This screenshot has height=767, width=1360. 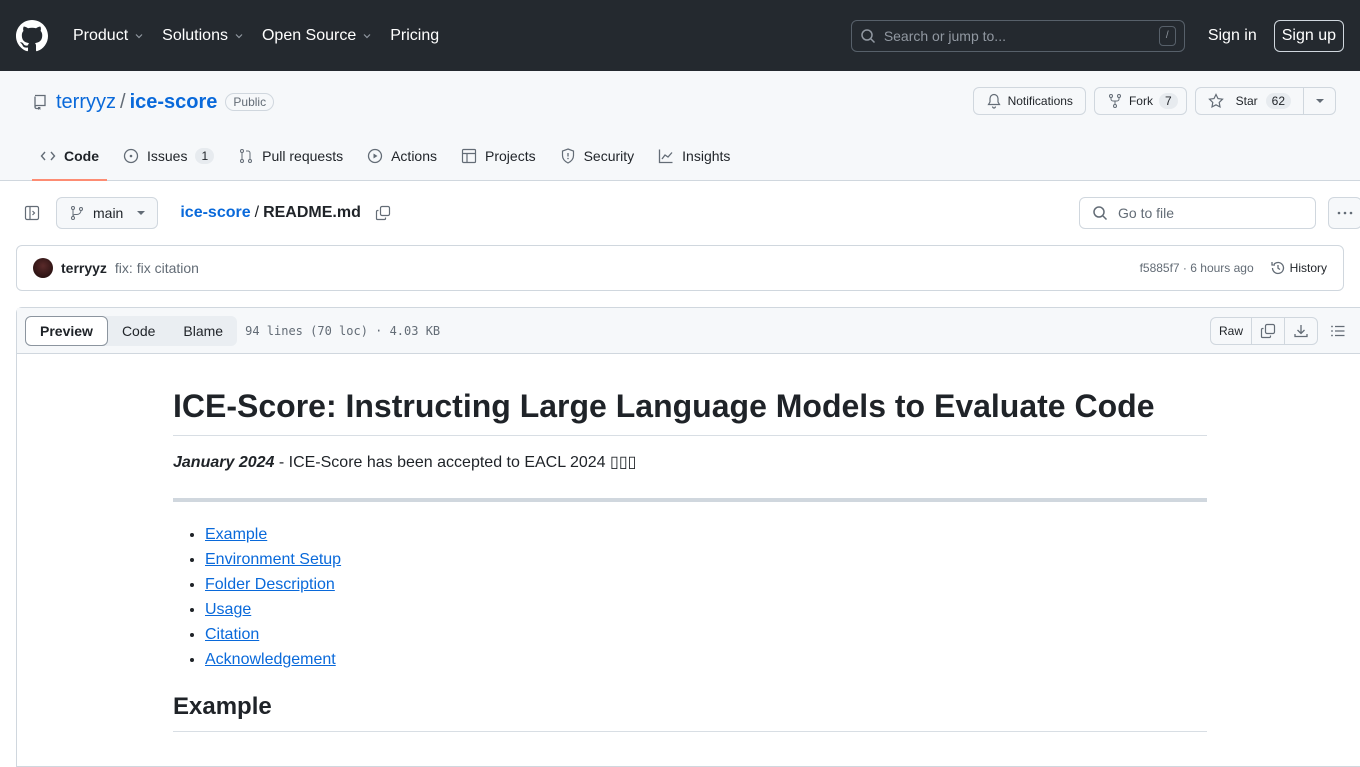 I want to click on notifications-button: Notifications, so click(x=1029, y=101).